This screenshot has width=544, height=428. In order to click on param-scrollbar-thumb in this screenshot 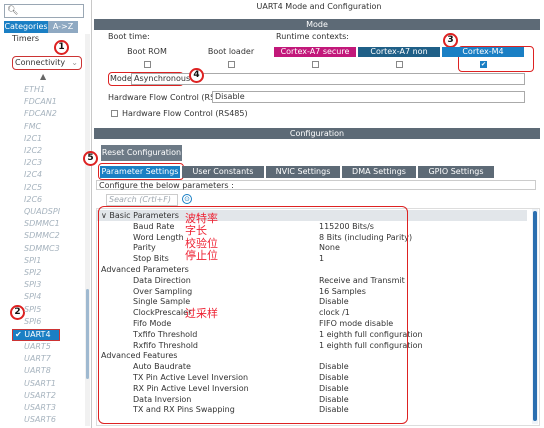, I will do `click(535, 316)`.